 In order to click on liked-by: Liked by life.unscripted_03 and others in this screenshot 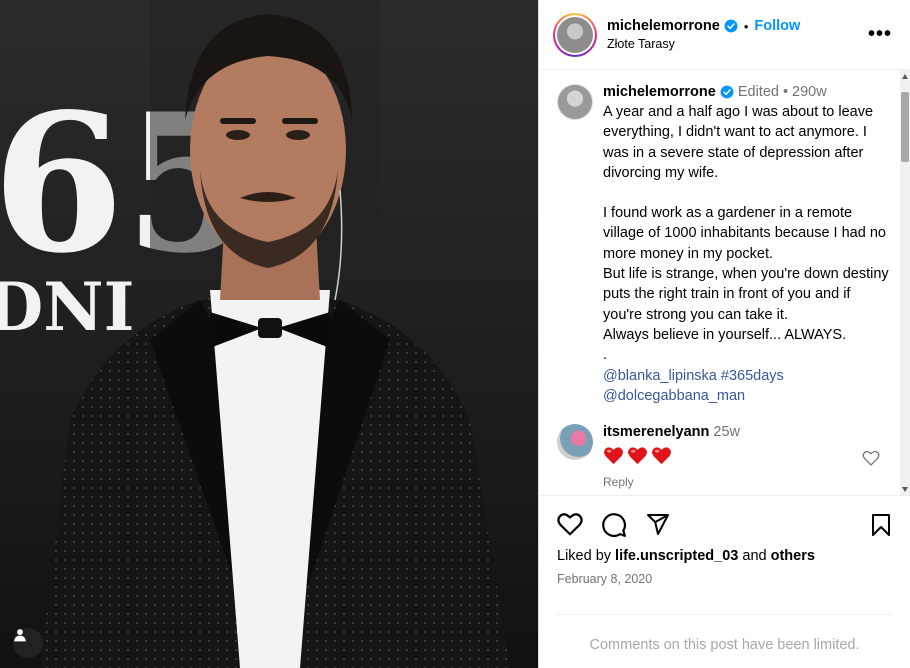, I will do `click(686, 556)`.